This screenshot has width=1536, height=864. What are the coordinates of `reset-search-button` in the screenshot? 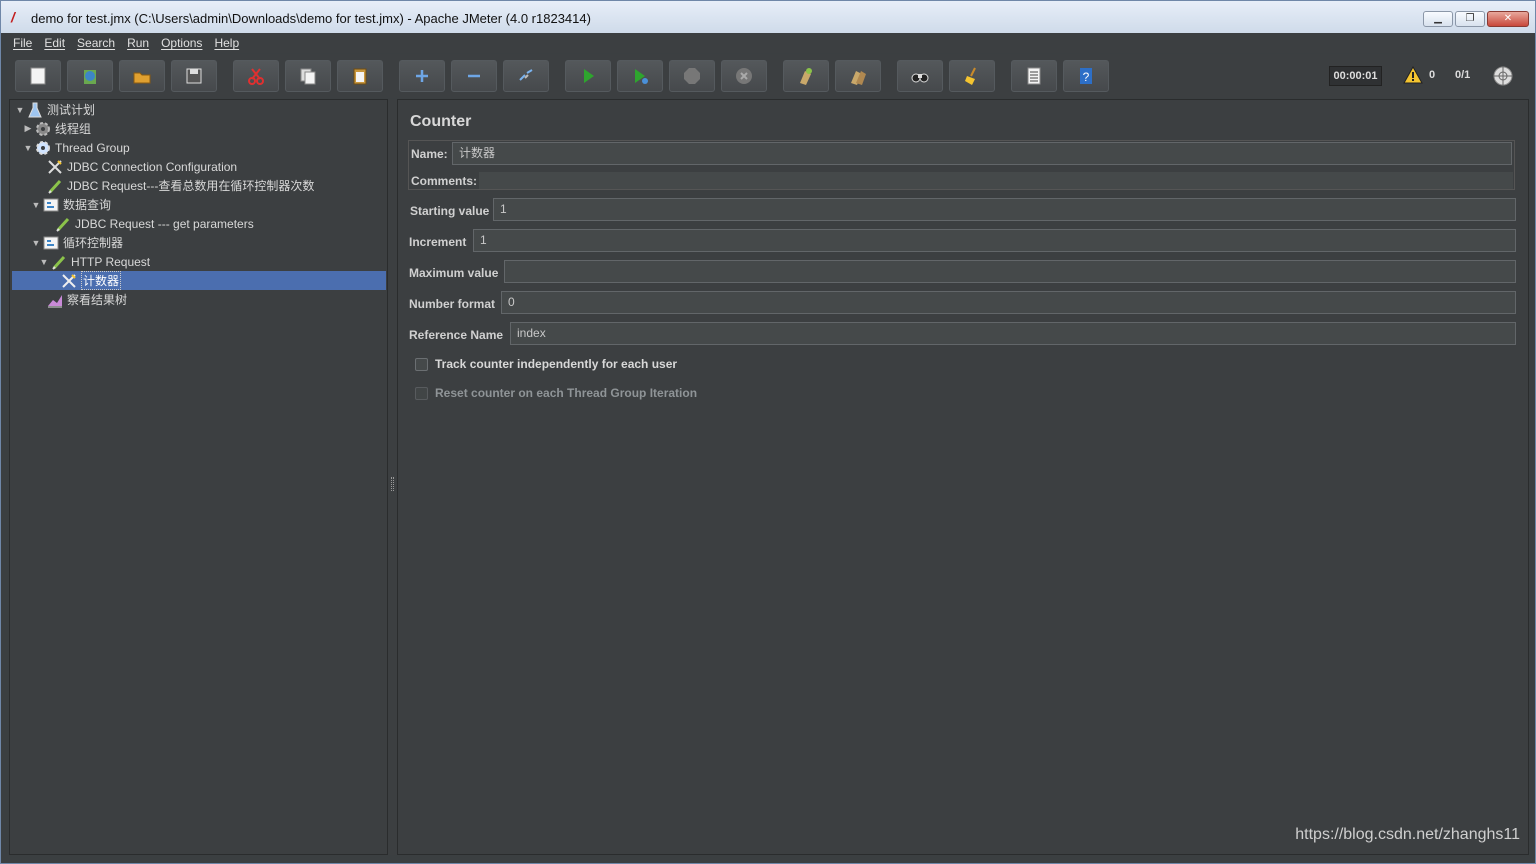 It's located at (972, 76).